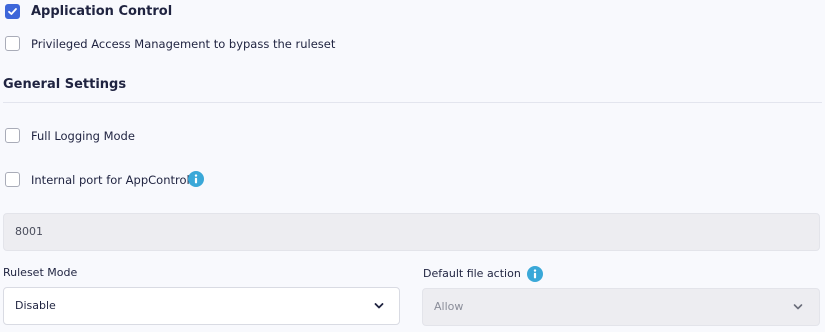 The height and width of the screenshot is (332, 825). Describe the element at coordinates (83, 136) in the screenshot. I see `full-logging-label: Full Logging Mode` at that location.